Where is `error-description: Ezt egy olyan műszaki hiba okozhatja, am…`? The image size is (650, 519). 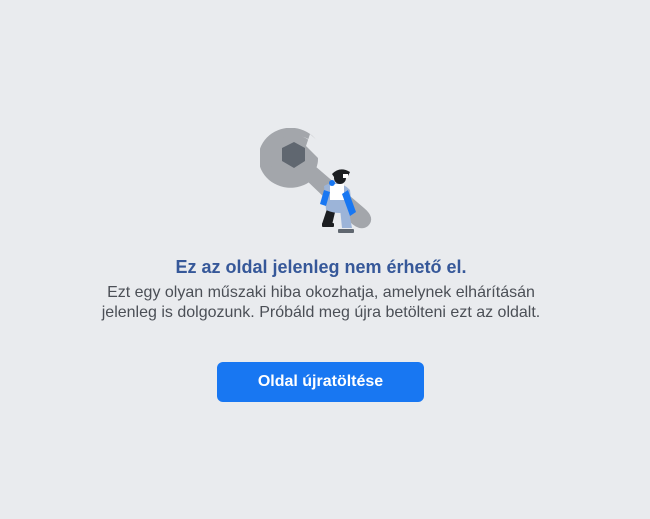 error-description: Ezt egy olyan műszaki hiba okozhatja, am… is located at coordinates (321, 302).